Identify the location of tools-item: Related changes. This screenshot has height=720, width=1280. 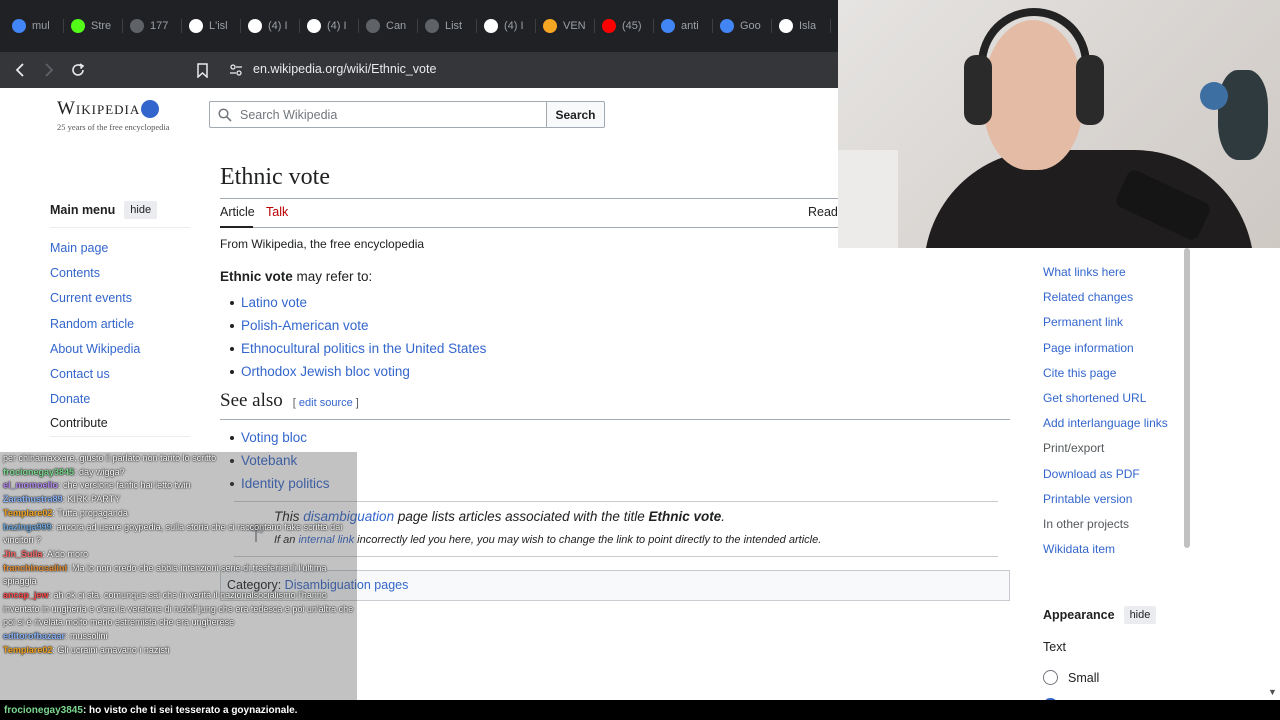
(1113, 297).